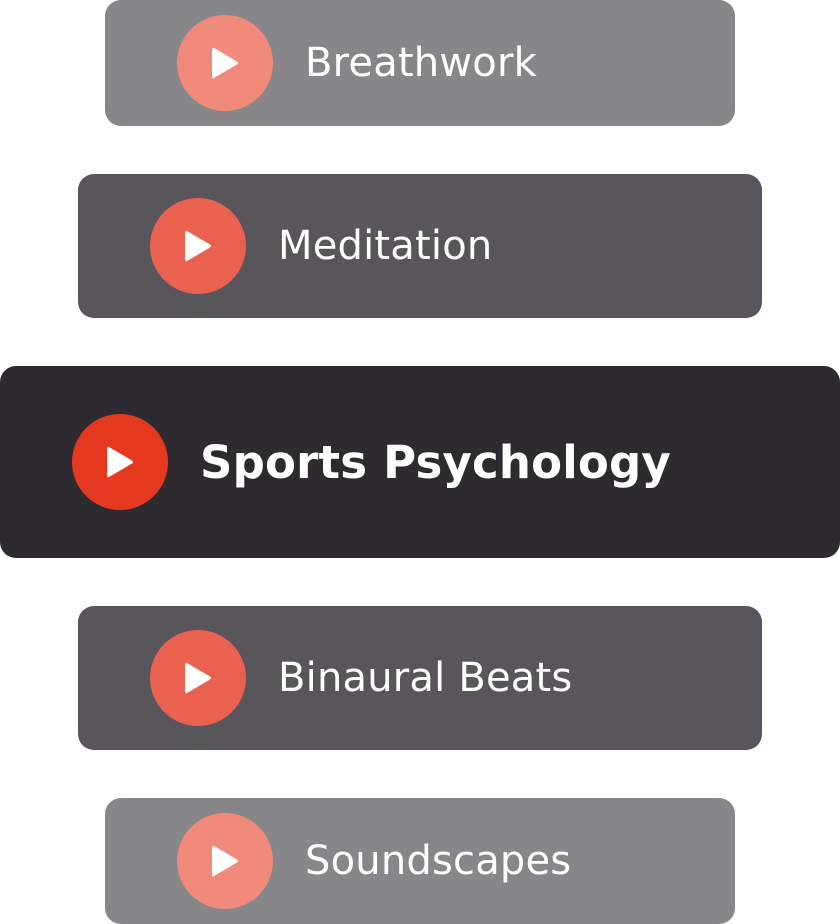 The width and height of the screenshot is (840, 924). What do you see at coordinates (385, 246) in the screenshot?
I see `card-label: Meditation` at bounding box center [385, 246].